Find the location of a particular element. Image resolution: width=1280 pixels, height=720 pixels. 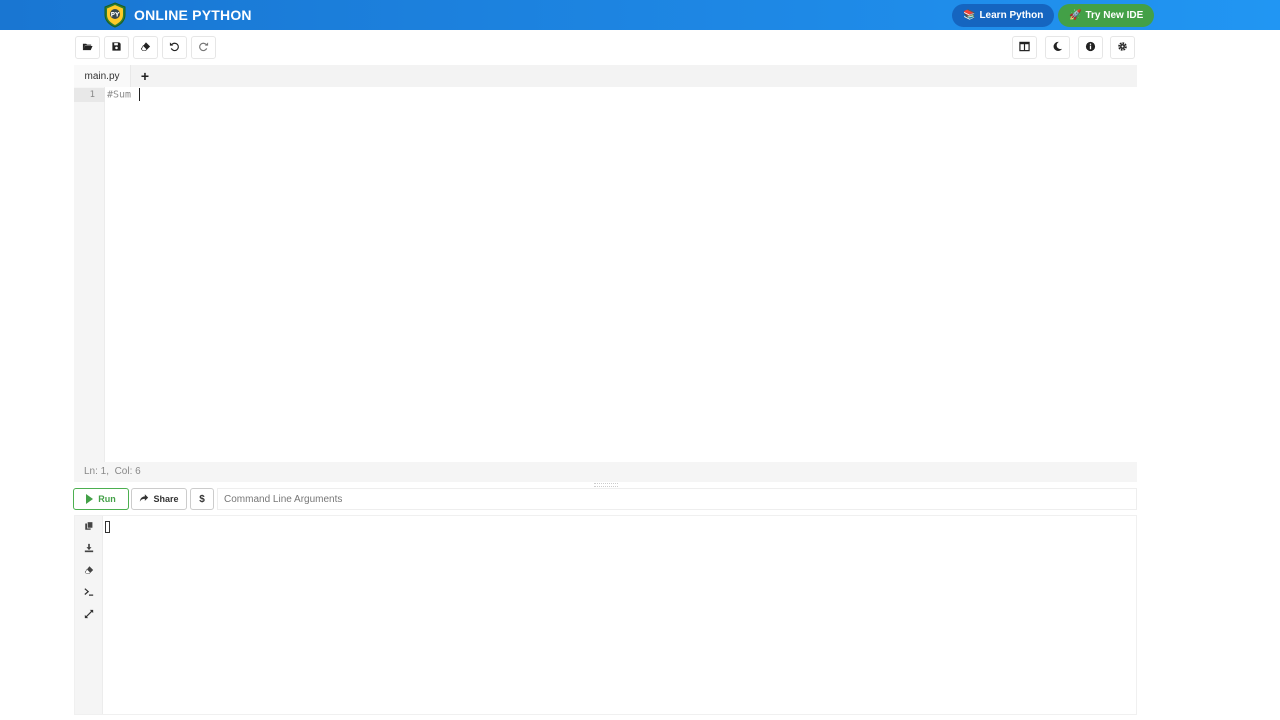

python-shield-logo-icon: PY is located at coordinates (115, 15).